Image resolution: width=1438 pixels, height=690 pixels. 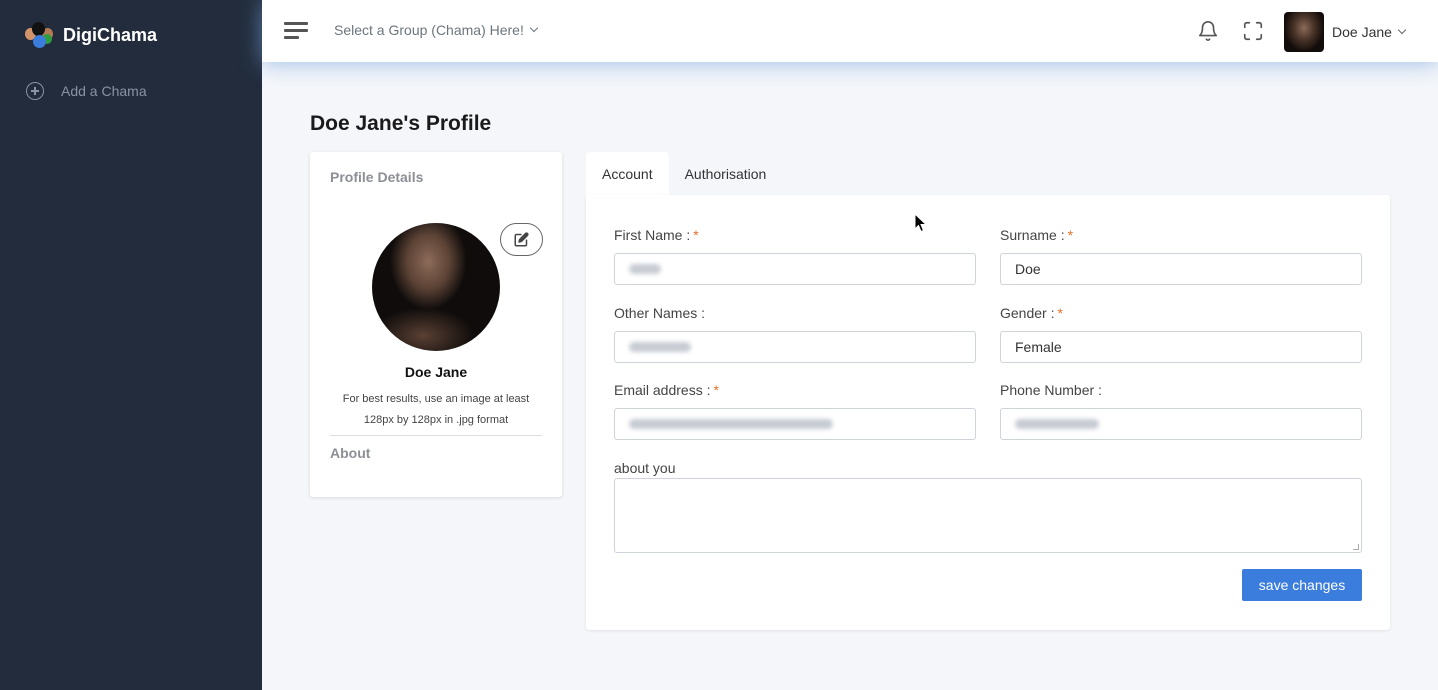 I want to click on email-field, so click(x=795, y=424).